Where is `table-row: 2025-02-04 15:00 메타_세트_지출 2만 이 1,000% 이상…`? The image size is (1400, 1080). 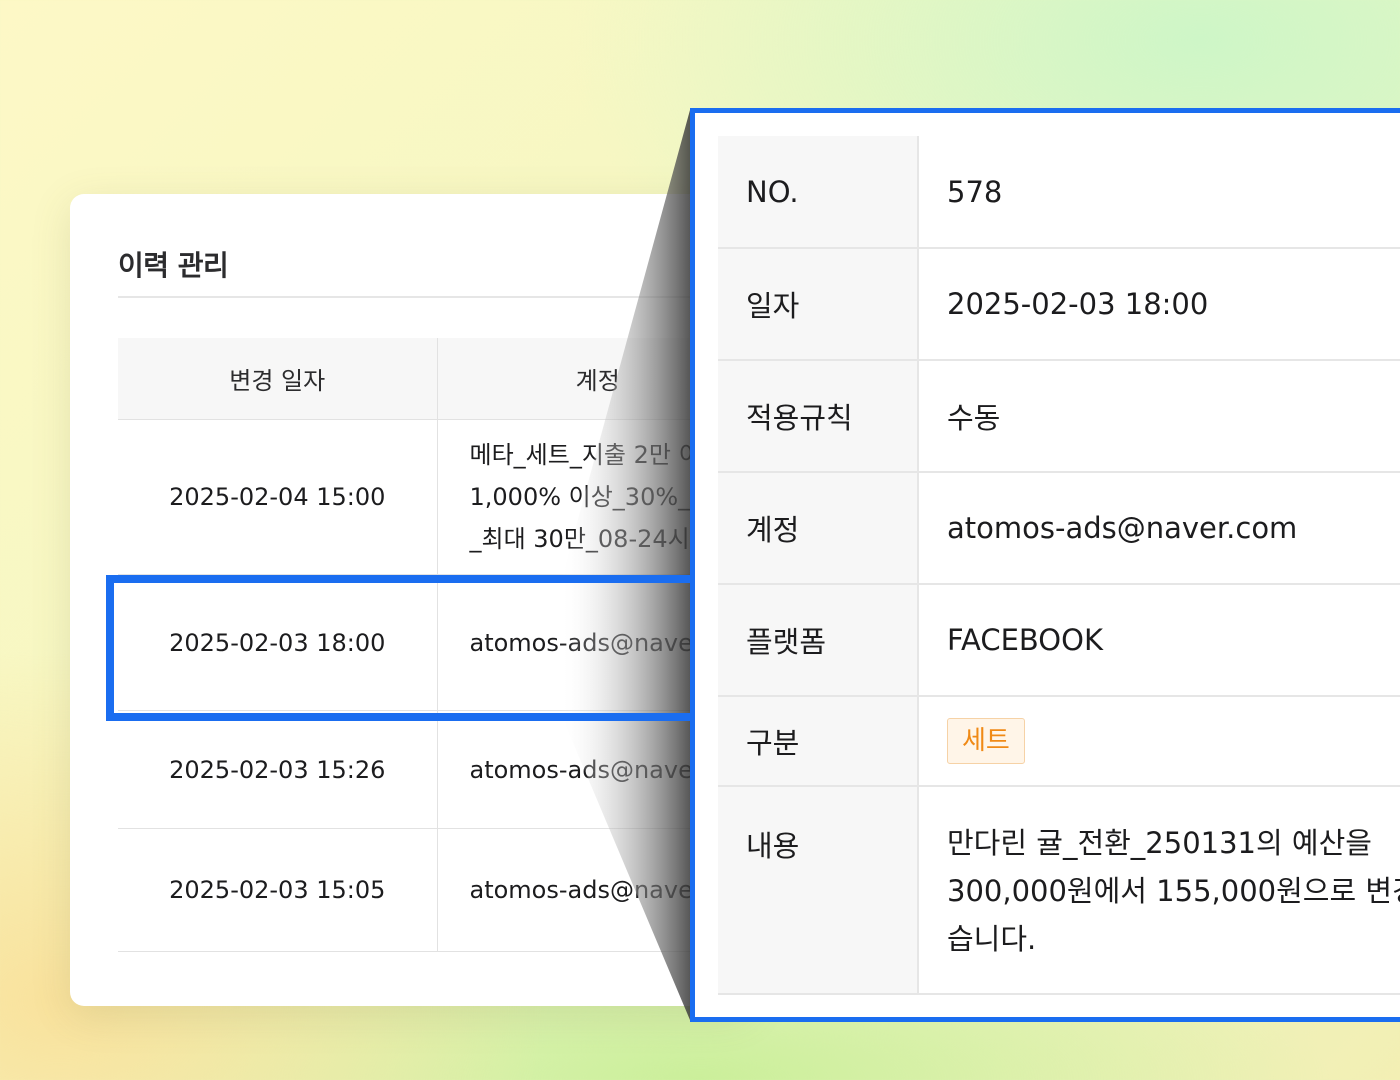 table-row: 2025-02-04 15:00 메타_세트_지출 2만 이 1,000% 이상… is located at coordinates (434, 497).